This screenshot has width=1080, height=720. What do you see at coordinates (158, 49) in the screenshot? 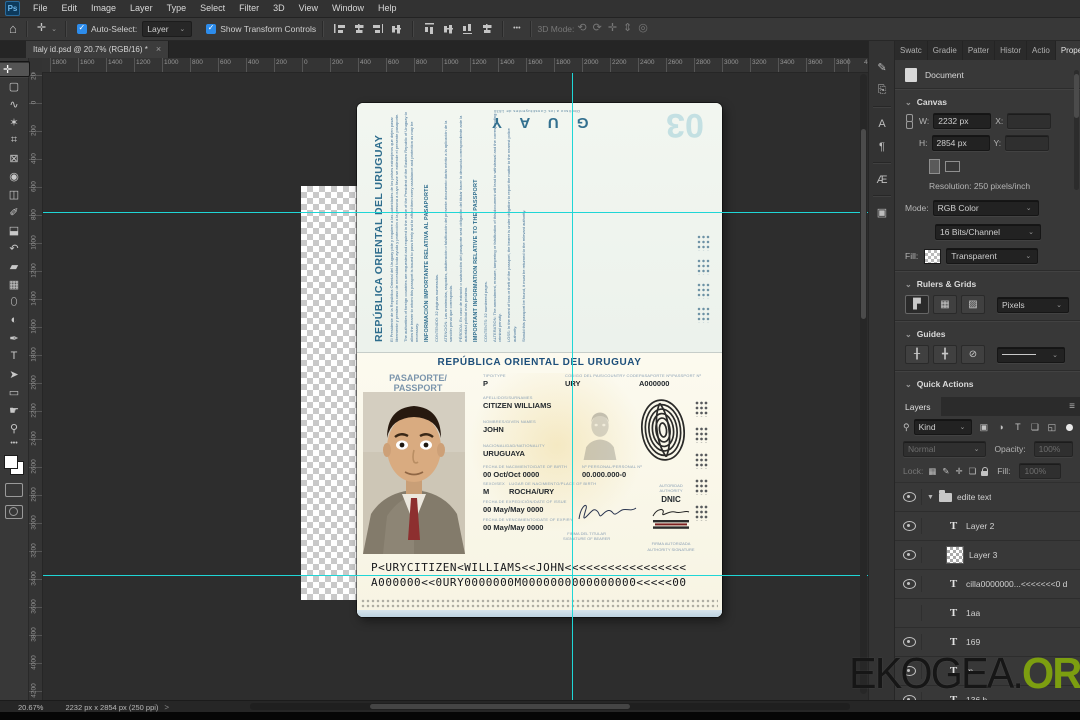
I see `close-icon: ×` at bounding box center [158, 49].